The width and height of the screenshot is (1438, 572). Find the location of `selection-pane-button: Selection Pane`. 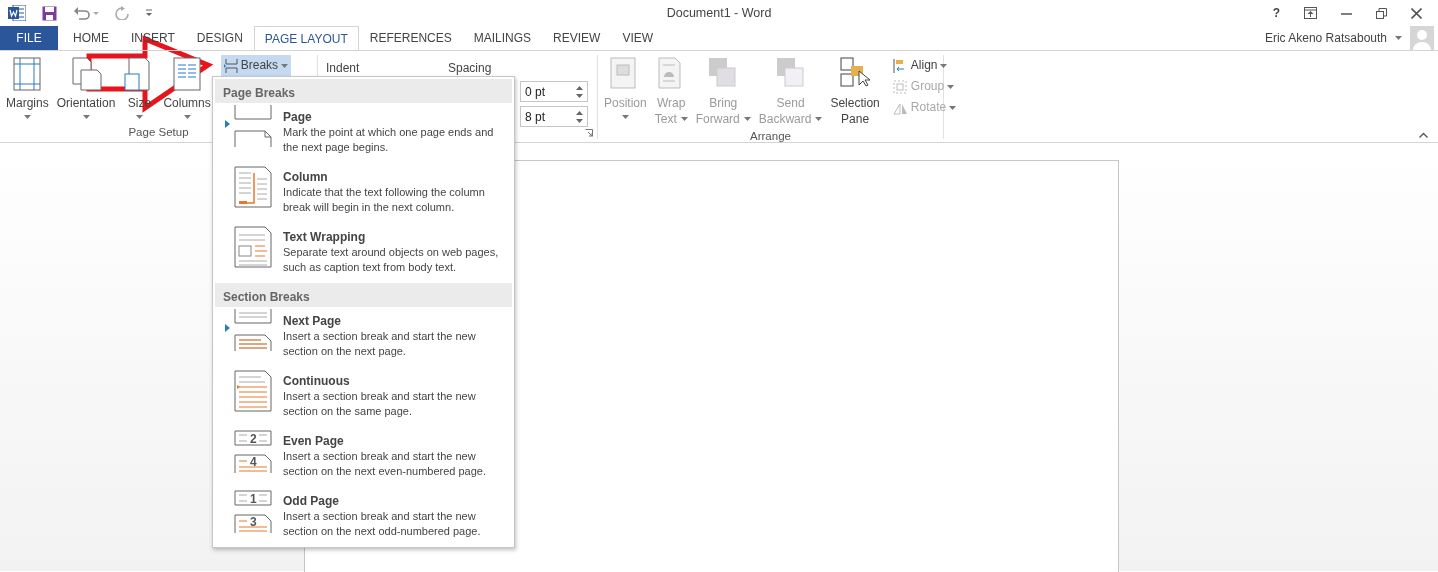

selection-pane-button: Selection Pane is located at coordinates (855, 92).